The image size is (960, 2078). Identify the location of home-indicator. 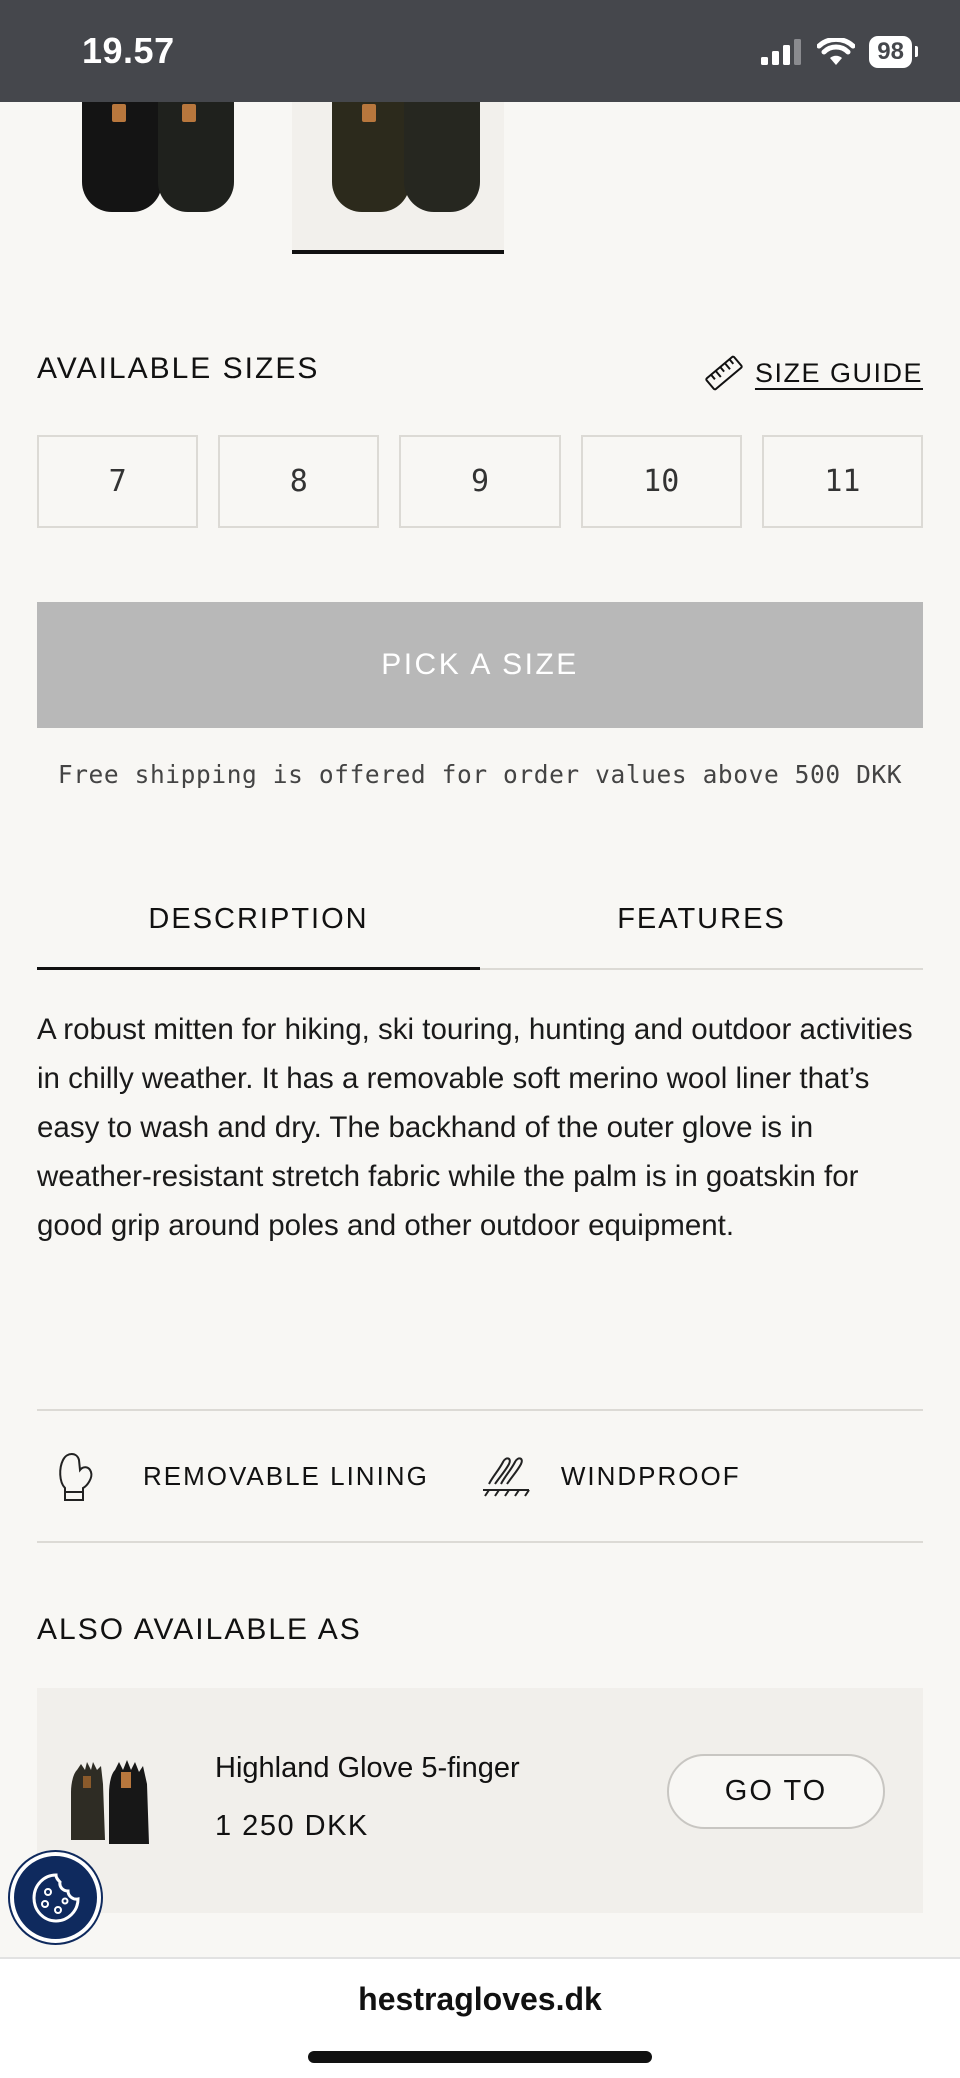
(480, 2057).